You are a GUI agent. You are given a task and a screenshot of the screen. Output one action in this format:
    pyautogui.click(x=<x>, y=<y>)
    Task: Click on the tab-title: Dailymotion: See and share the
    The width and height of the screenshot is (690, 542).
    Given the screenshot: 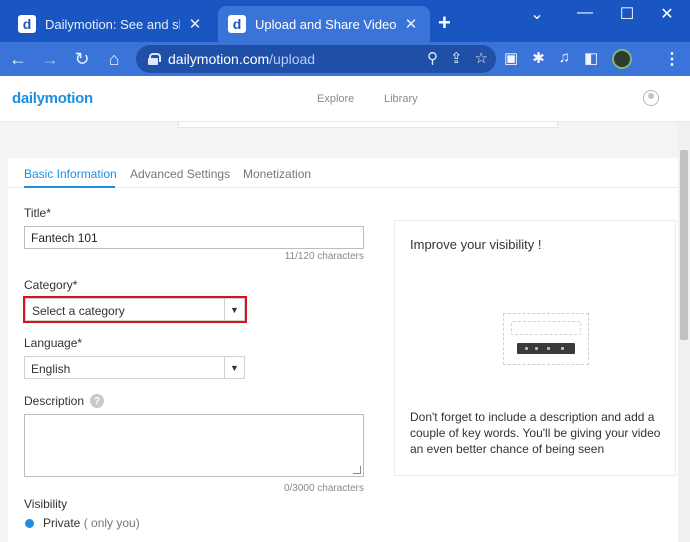 What is the action you would take?
    pyautogui.click(x=112, y=24)
    